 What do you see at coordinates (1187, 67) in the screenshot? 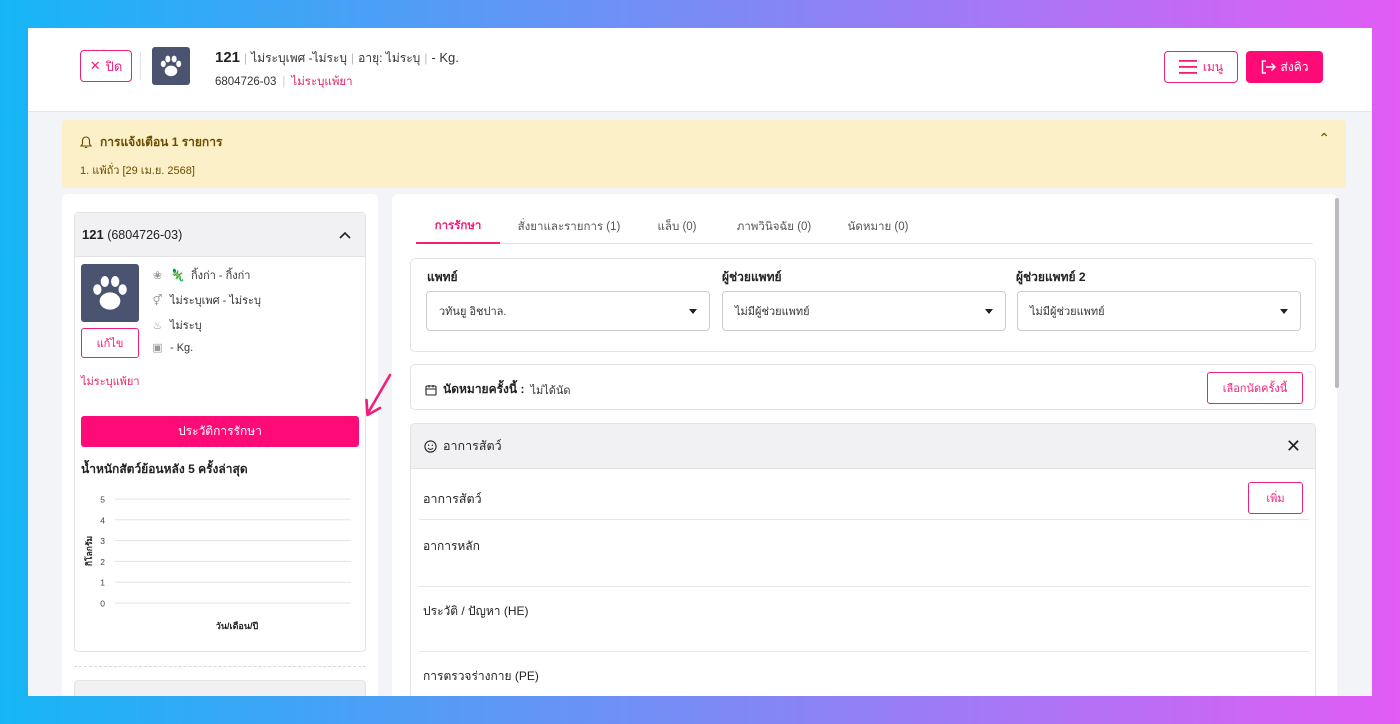
I see `hamburger-icon` at bounding box center [1187, 67].